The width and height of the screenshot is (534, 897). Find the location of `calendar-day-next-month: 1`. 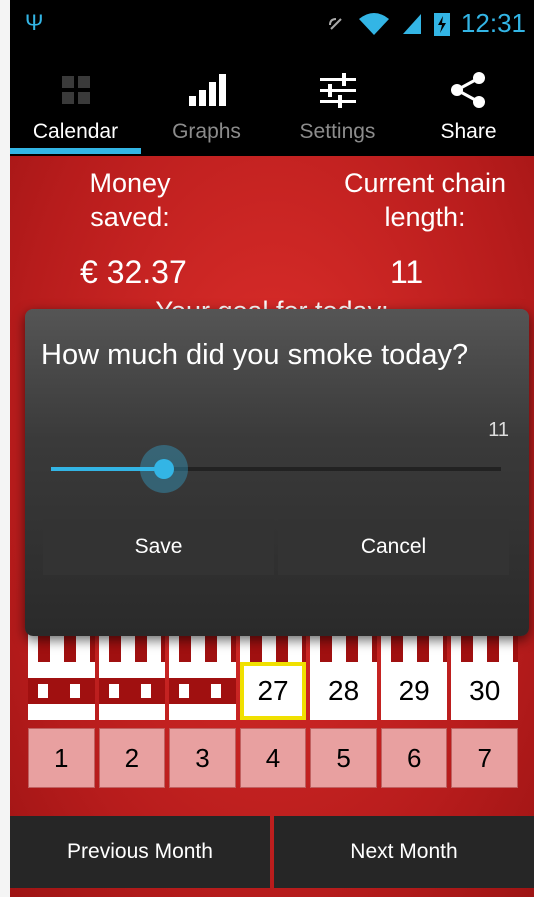

calendar-day-next-month: 1 is located at coordinates (61, 758).